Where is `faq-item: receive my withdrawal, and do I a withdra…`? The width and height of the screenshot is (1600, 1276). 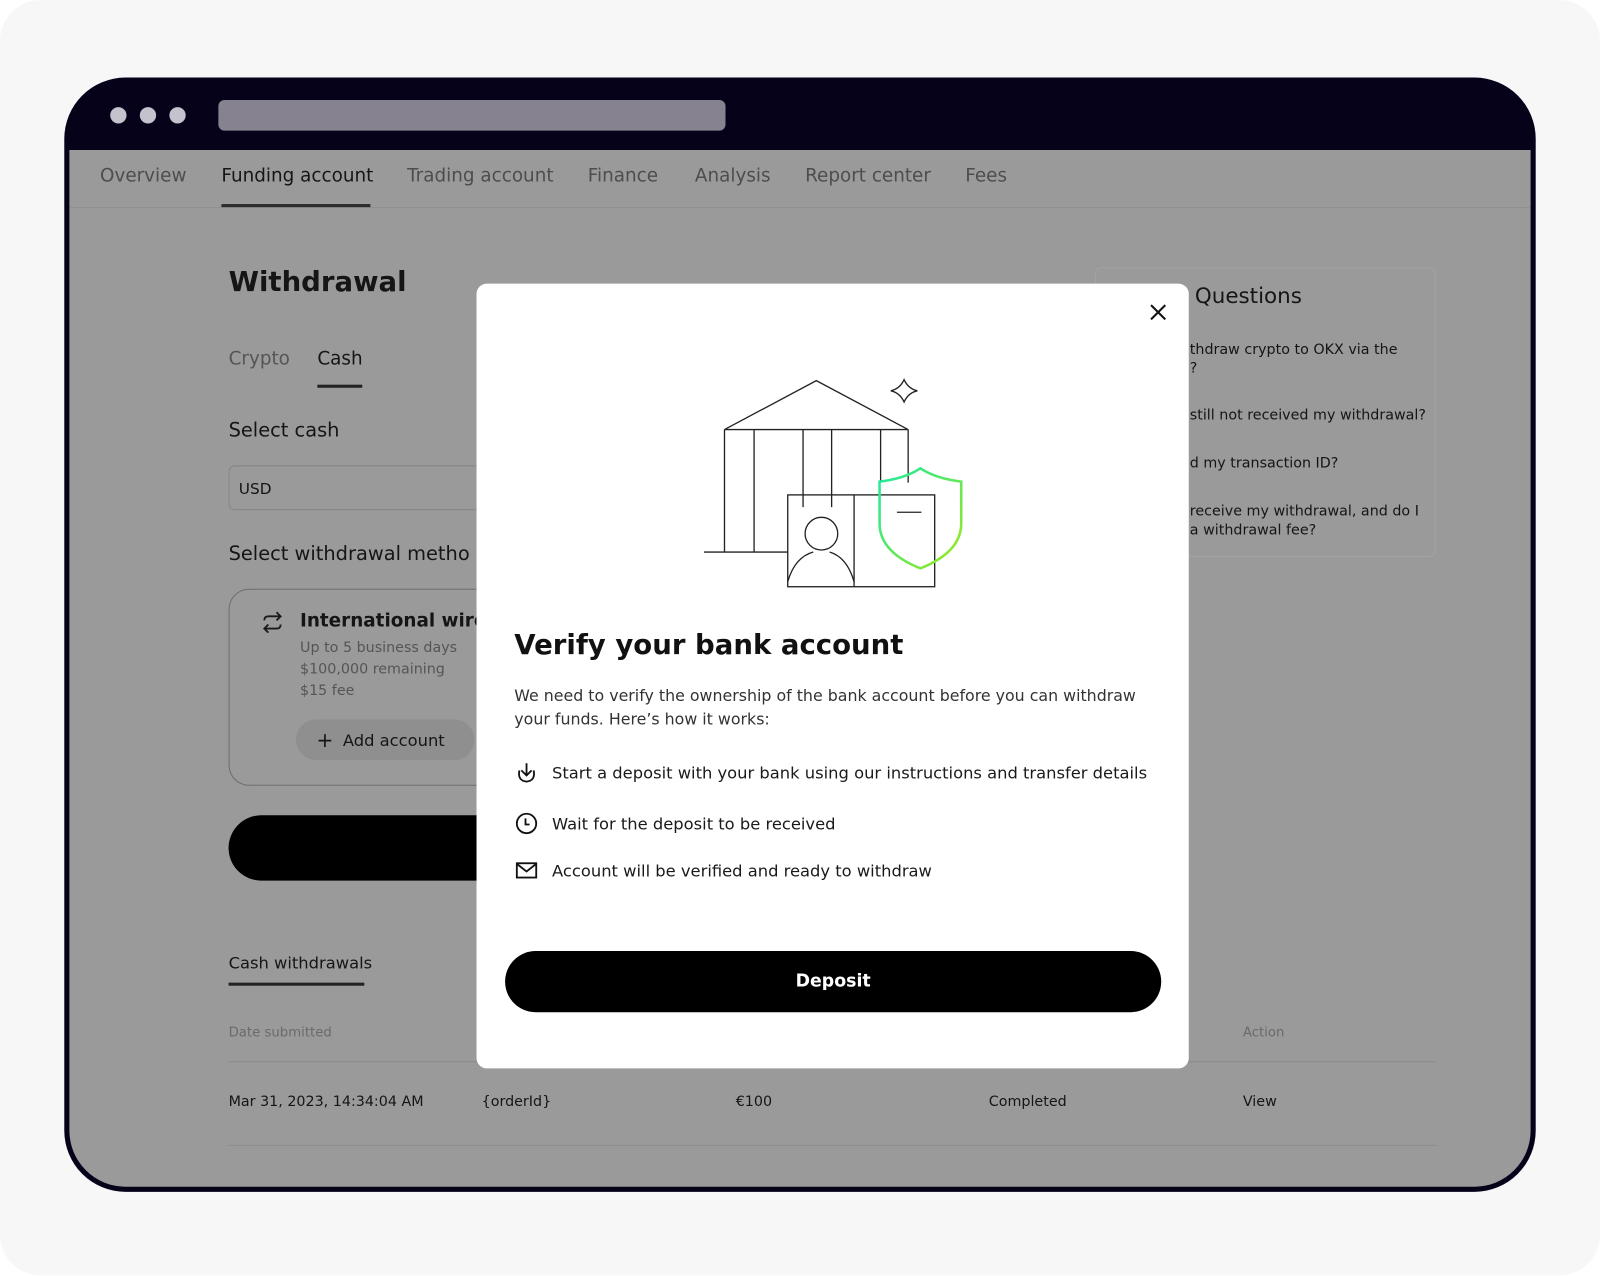 faq-item: receive my withdrawal, and do I a withdra… is located at coordinates (1304, 521).